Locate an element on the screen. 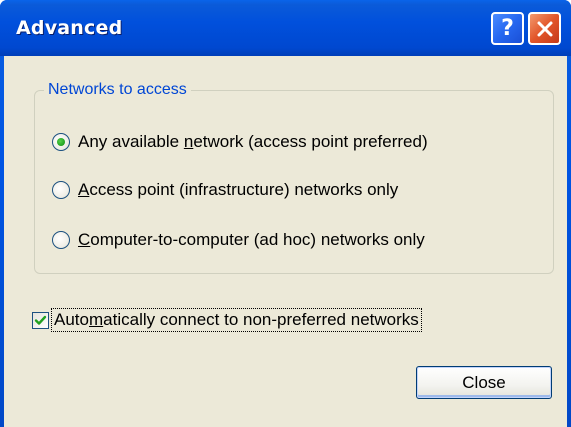  help-icon: ? is located at coordinates (507, 28).